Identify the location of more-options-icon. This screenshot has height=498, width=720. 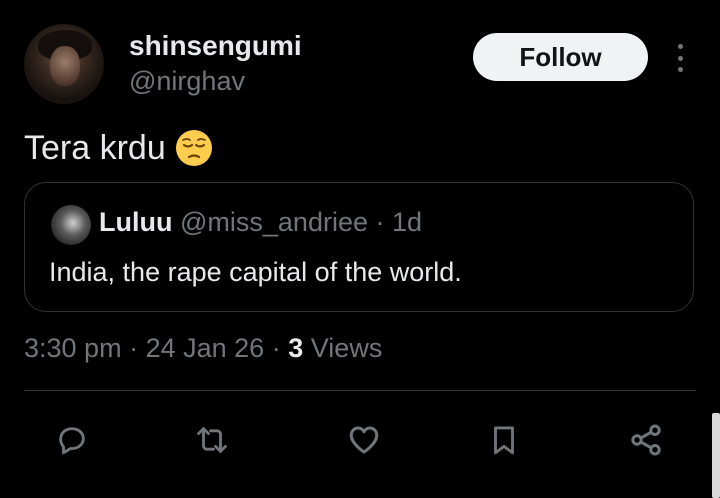
(680, 58).